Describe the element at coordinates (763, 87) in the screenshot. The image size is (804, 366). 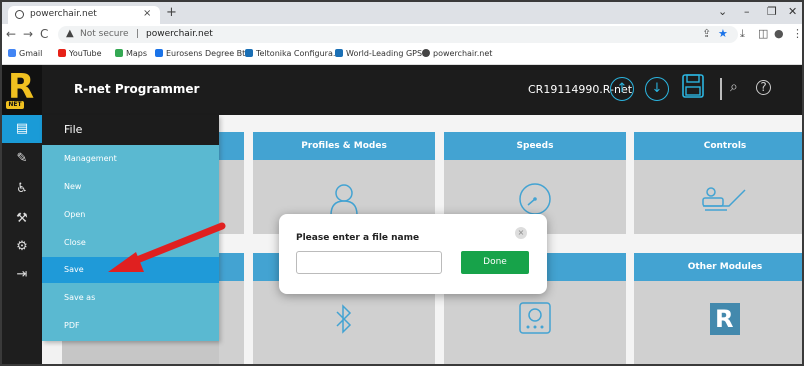
I see `help-icon: ?` at that location.